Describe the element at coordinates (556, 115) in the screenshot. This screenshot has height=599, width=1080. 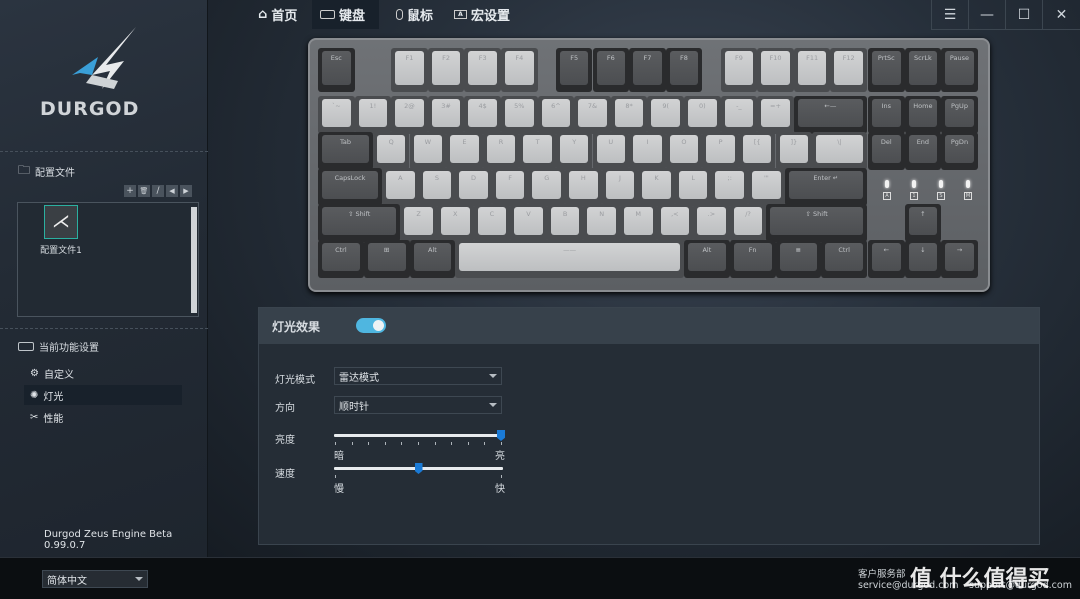
I see `key: 6^` at that location.